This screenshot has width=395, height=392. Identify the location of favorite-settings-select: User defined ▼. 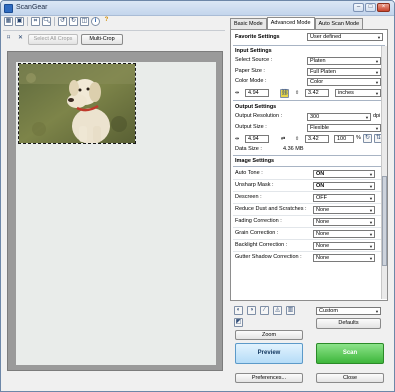
(345, 37).